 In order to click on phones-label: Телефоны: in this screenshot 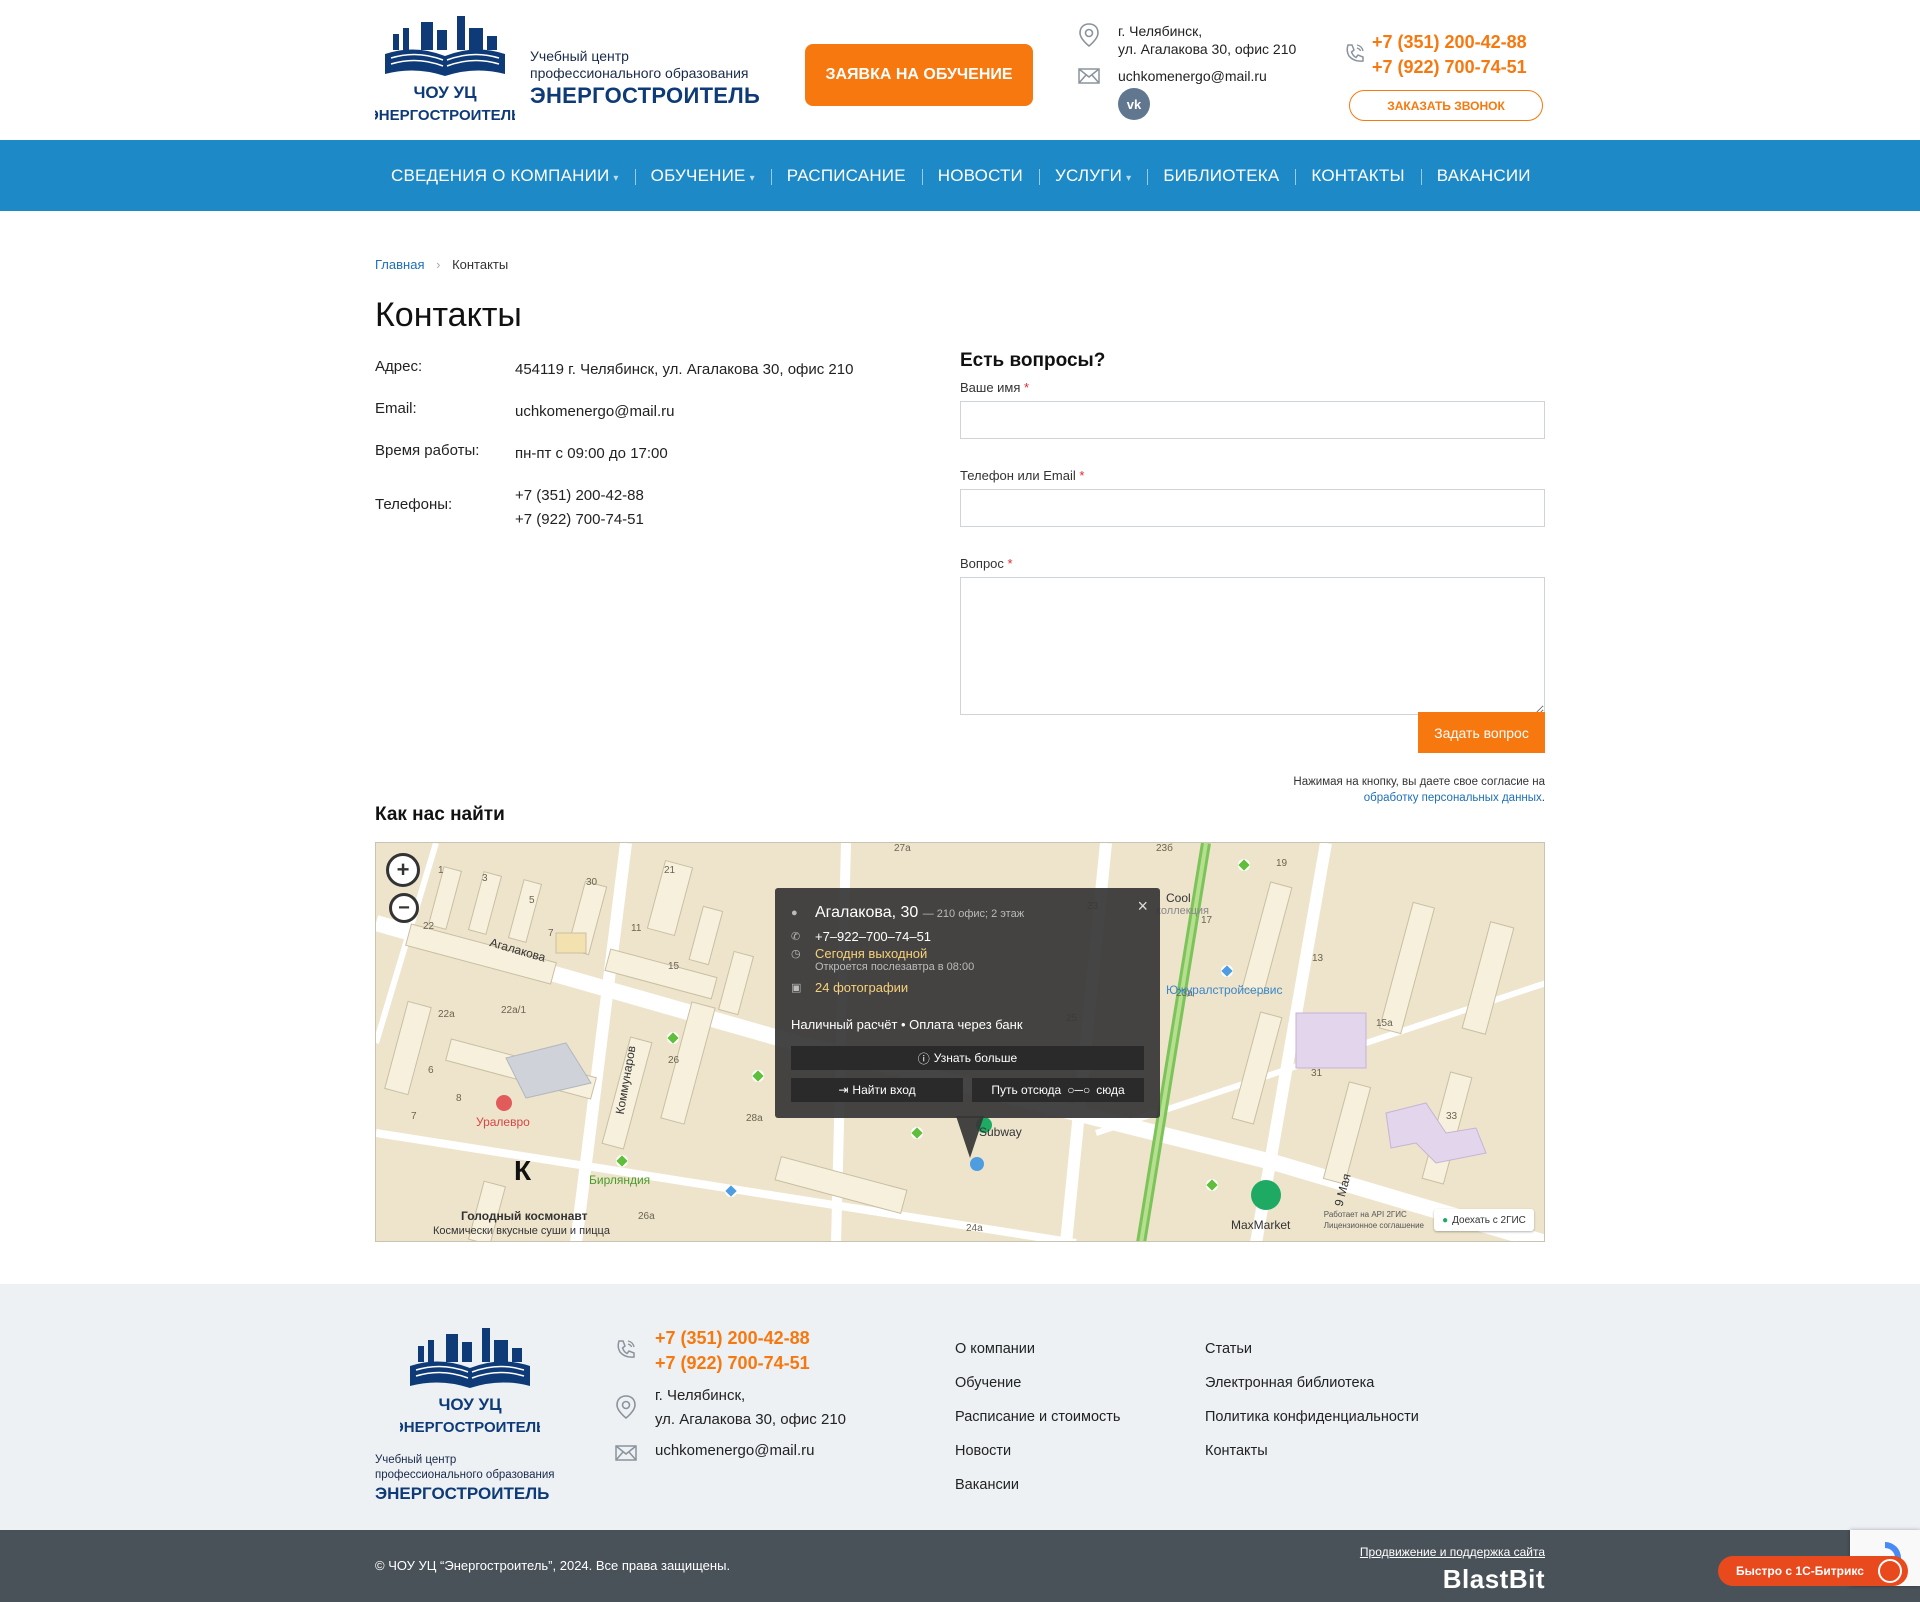, I will do `click(414, 504)`.